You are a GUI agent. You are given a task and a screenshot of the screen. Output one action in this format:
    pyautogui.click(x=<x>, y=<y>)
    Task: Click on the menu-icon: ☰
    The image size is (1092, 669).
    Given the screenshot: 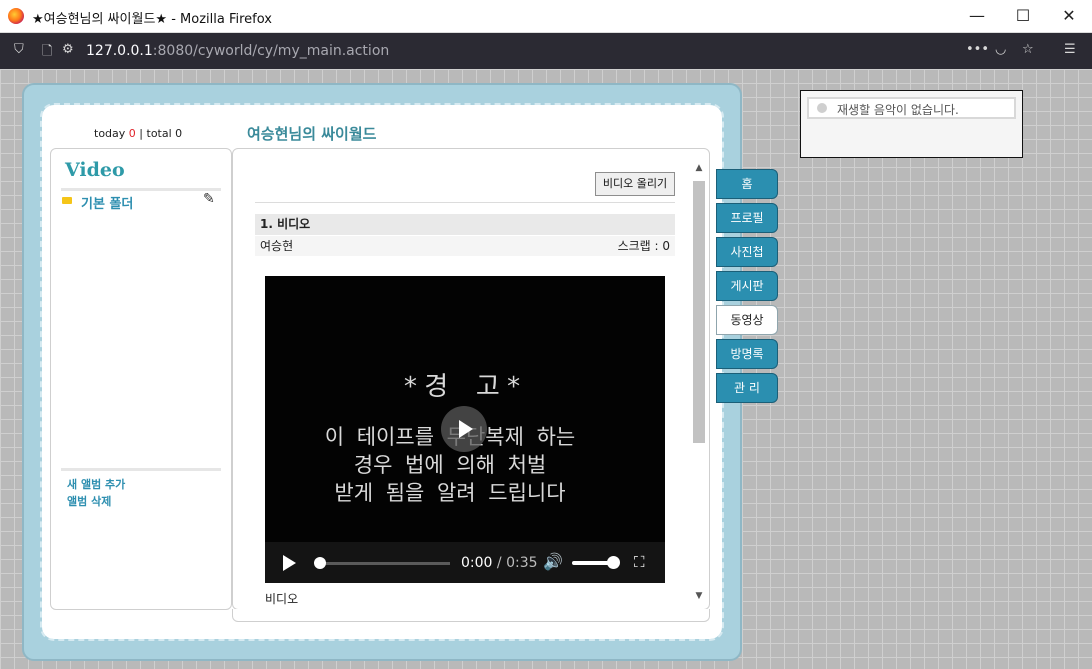 What is the action you would take?
    pyautogui.click(x=1070, y=49)
    